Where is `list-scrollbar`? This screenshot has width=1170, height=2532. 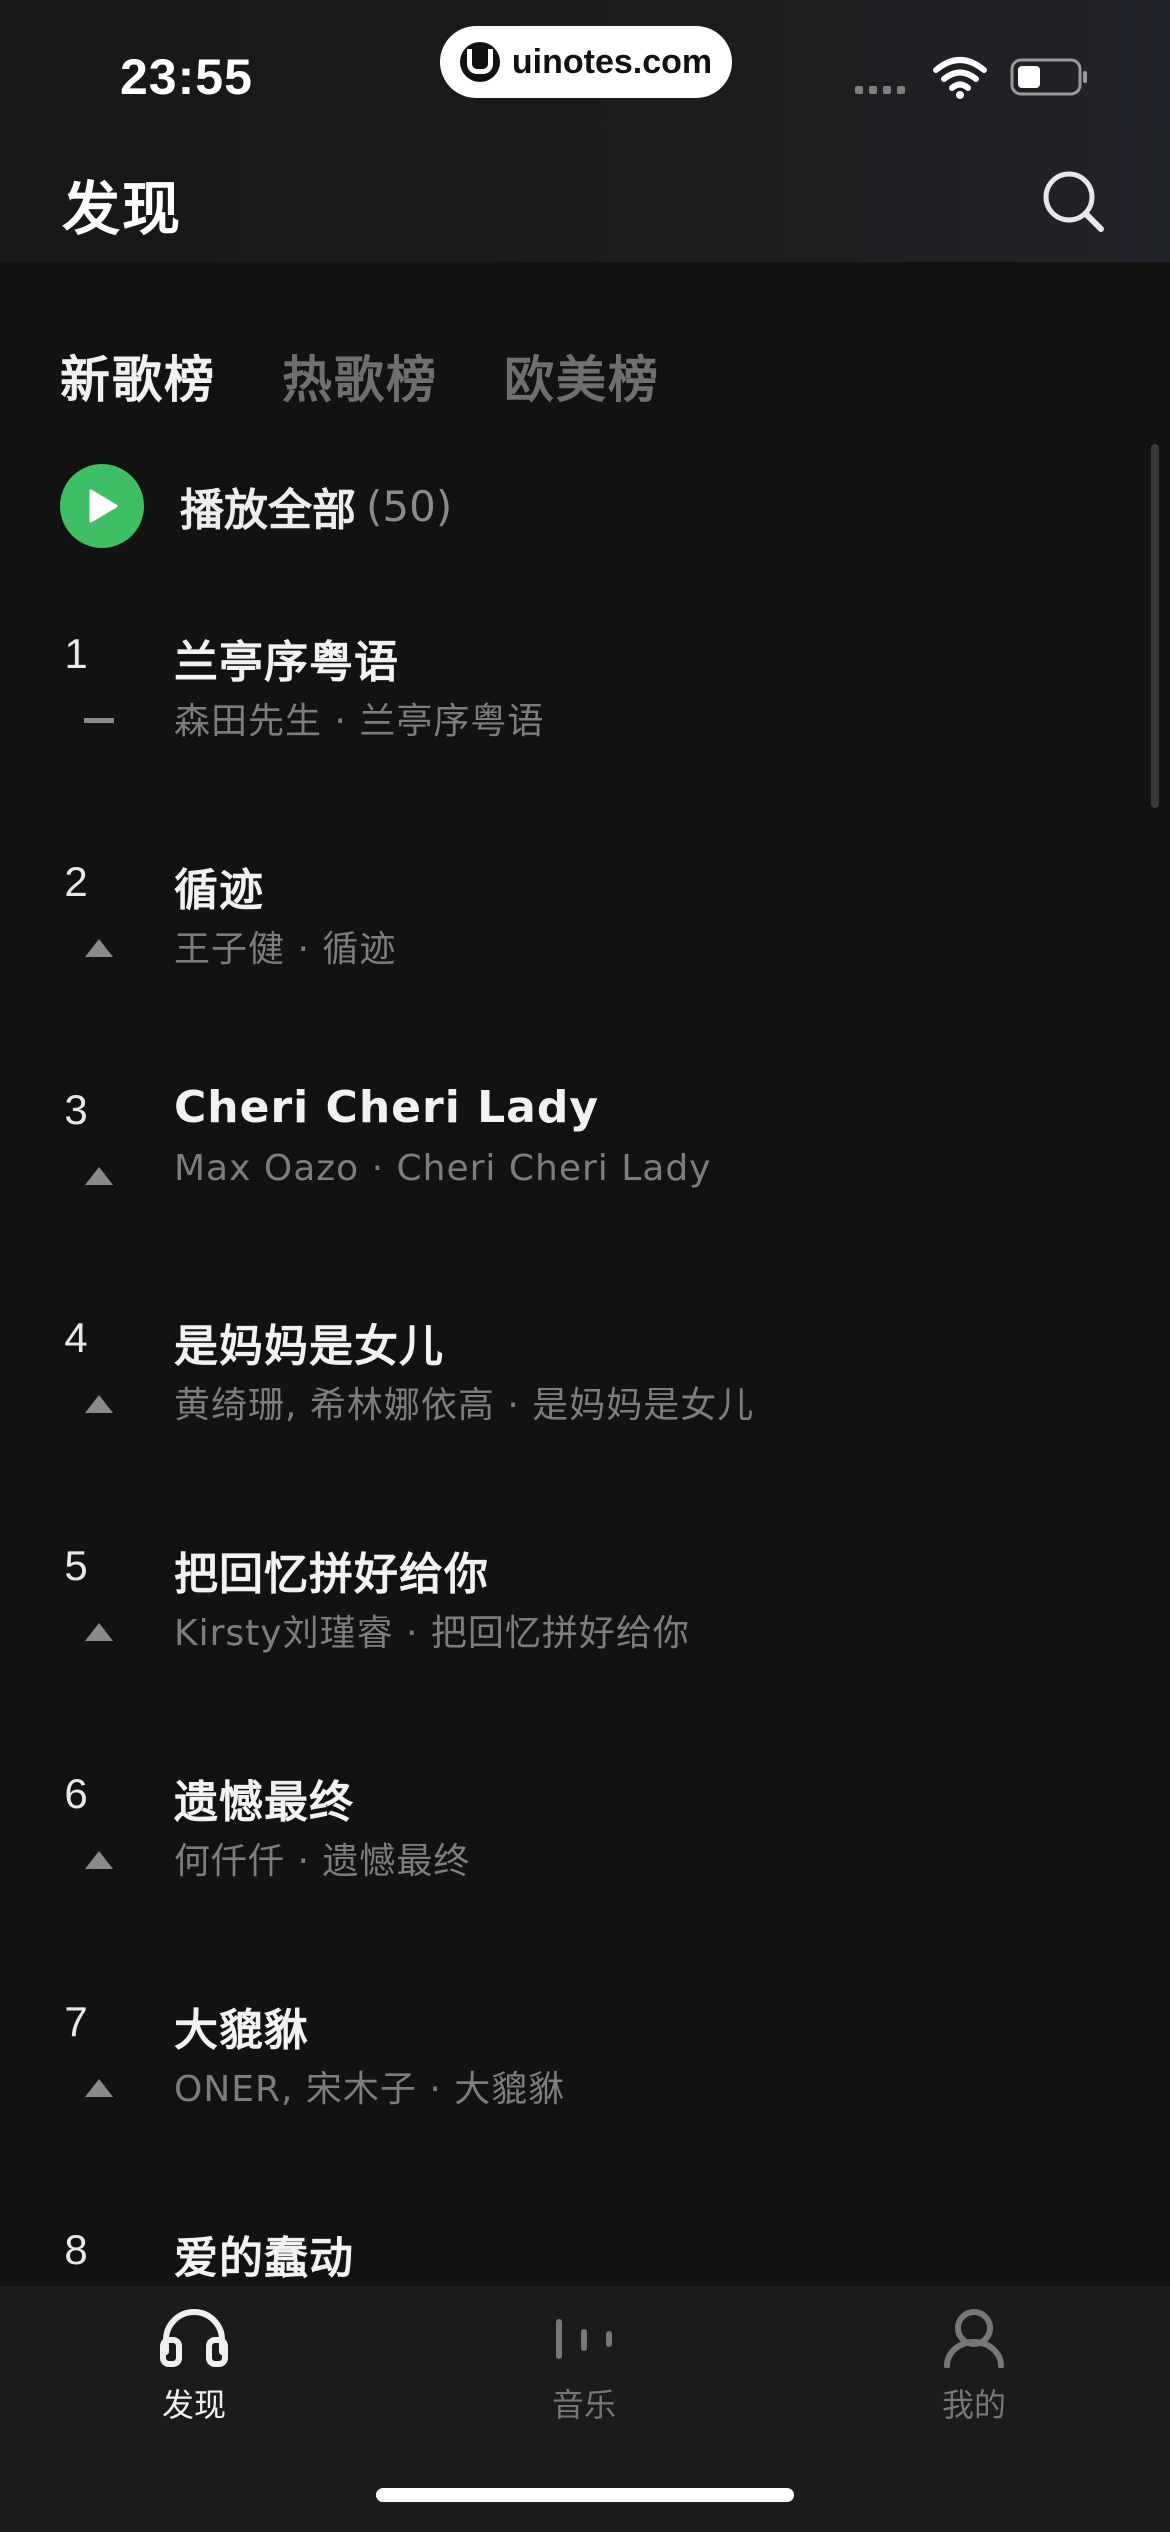
list-scrollbar is located at coordinates (1155, 626).